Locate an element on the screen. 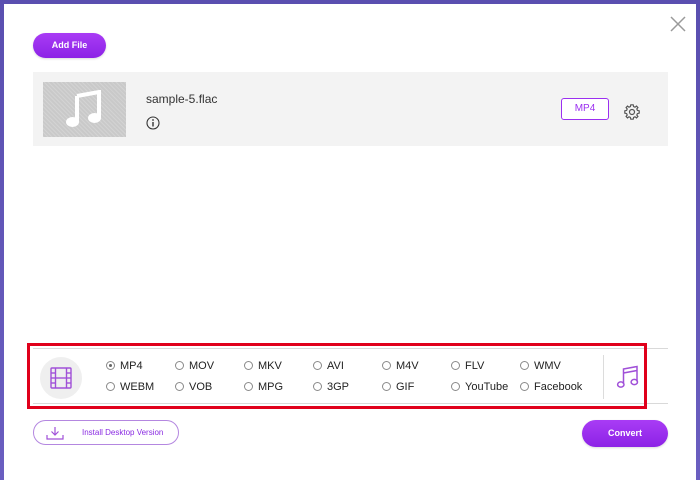  audio-format-tab is located at coordinates (628, 378).